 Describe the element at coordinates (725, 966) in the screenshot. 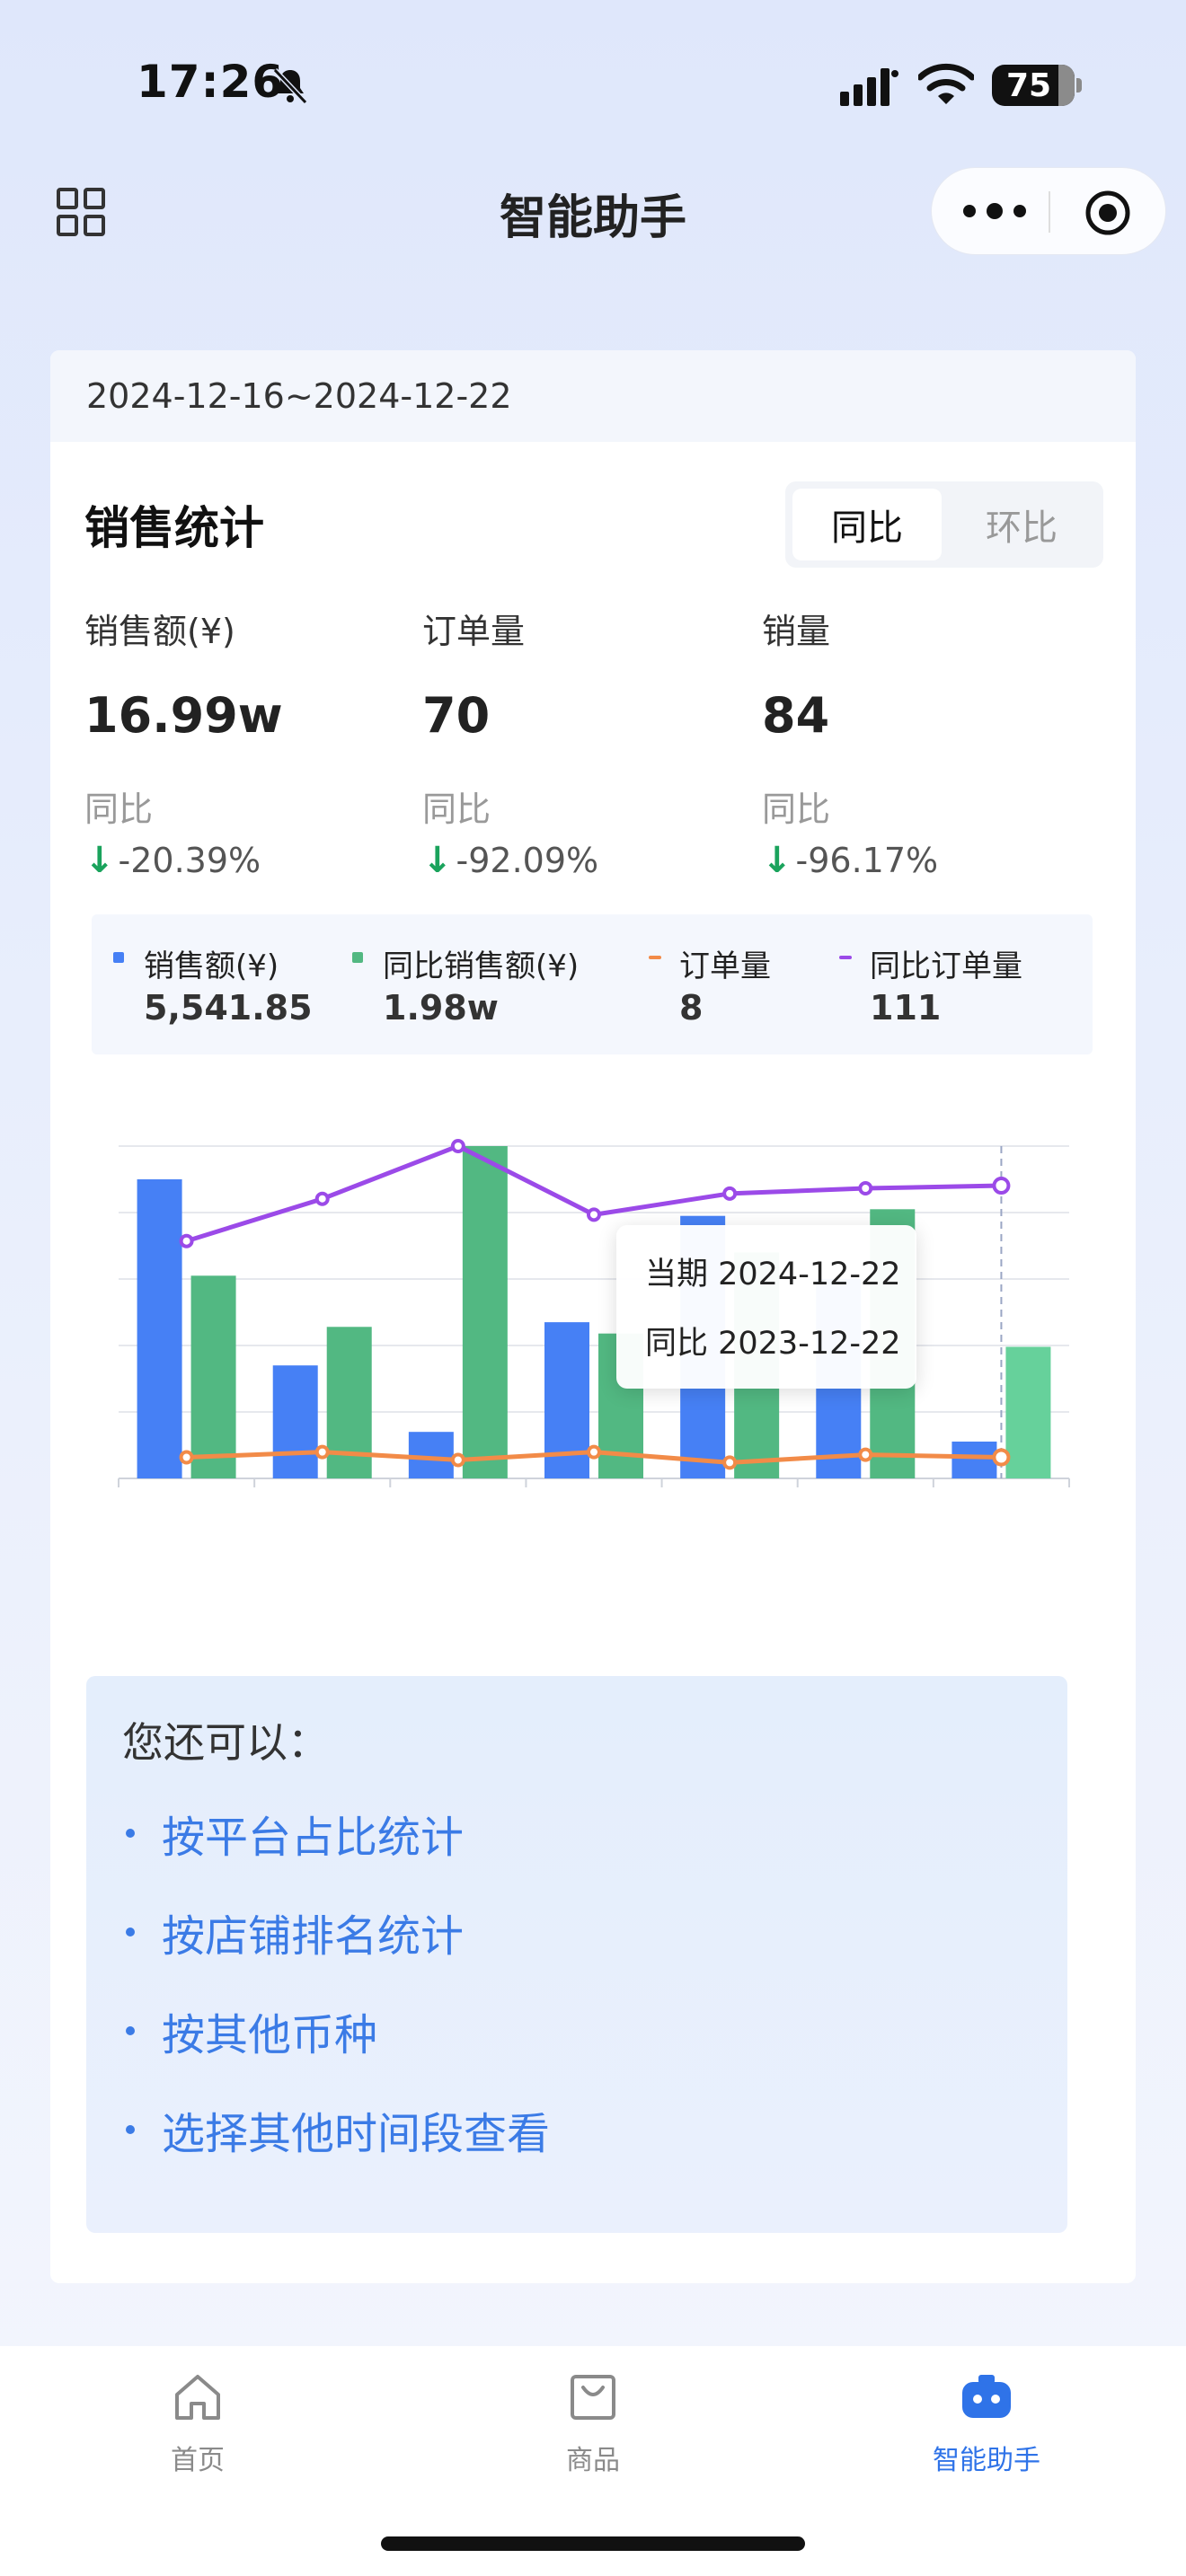

I see `legend-name: 订单量` at that location.